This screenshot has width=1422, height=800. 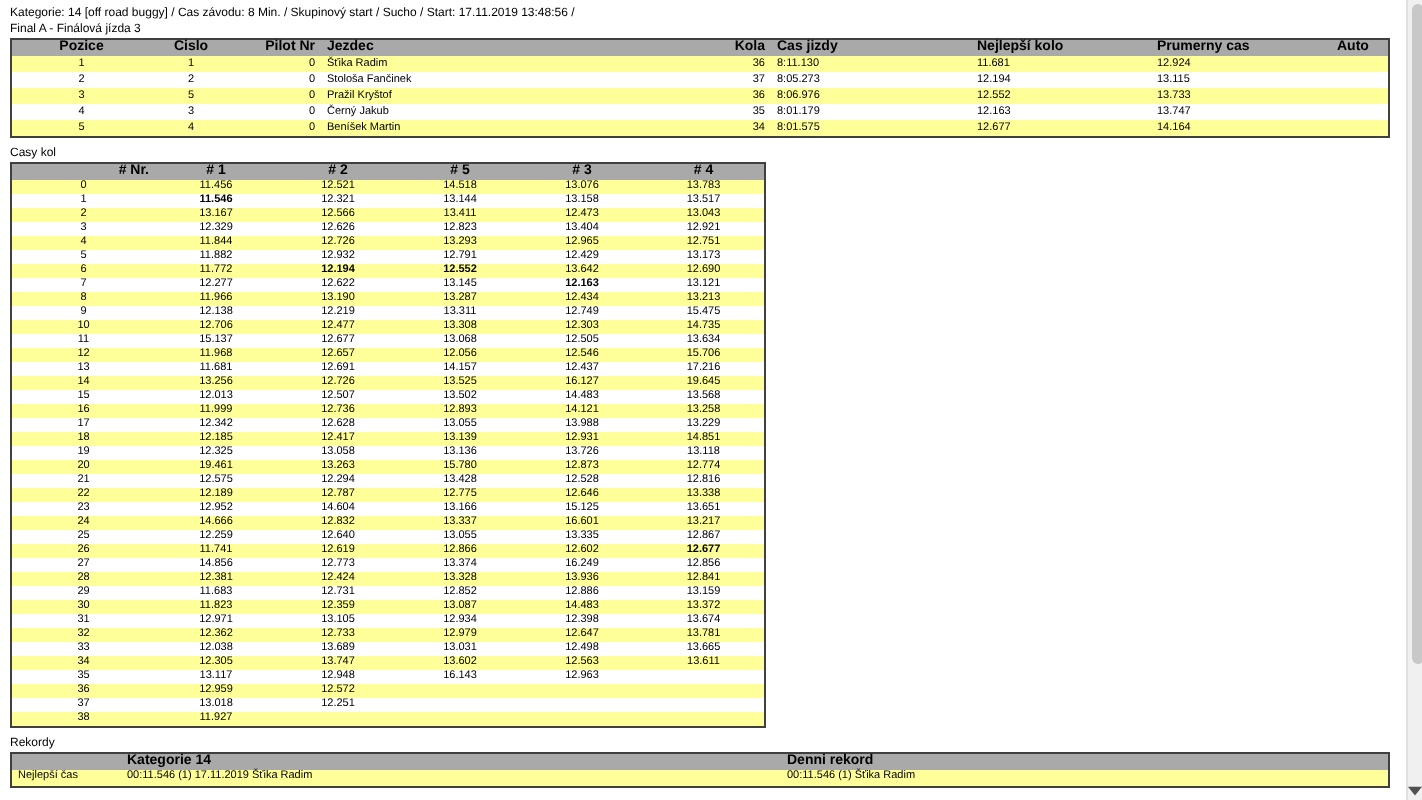 I want to click on scrollbar, so click(x=1414, y=400).